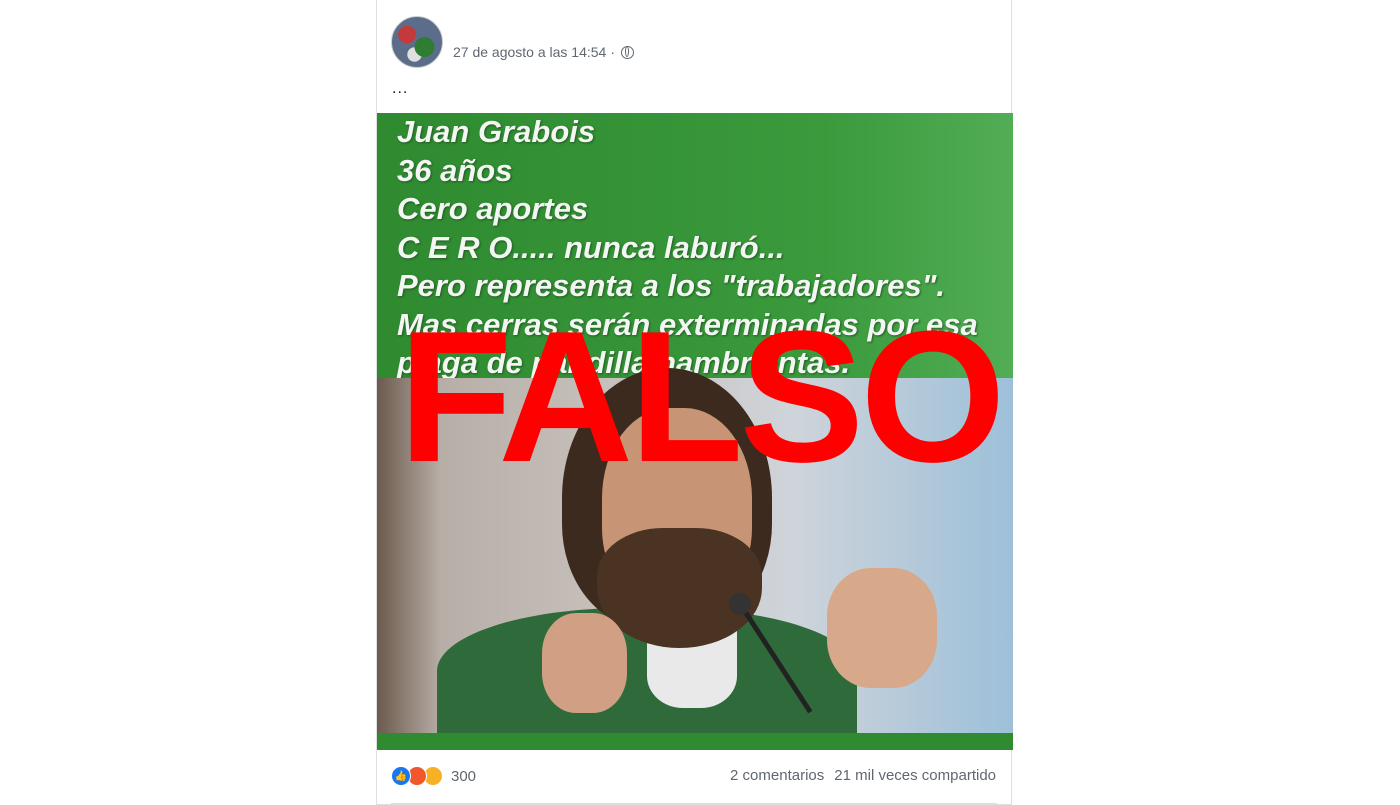  What do you see at coordinates (401, 776) in the screenshot?
I see `like-icon: 👍` at bounding box center [401, 776].